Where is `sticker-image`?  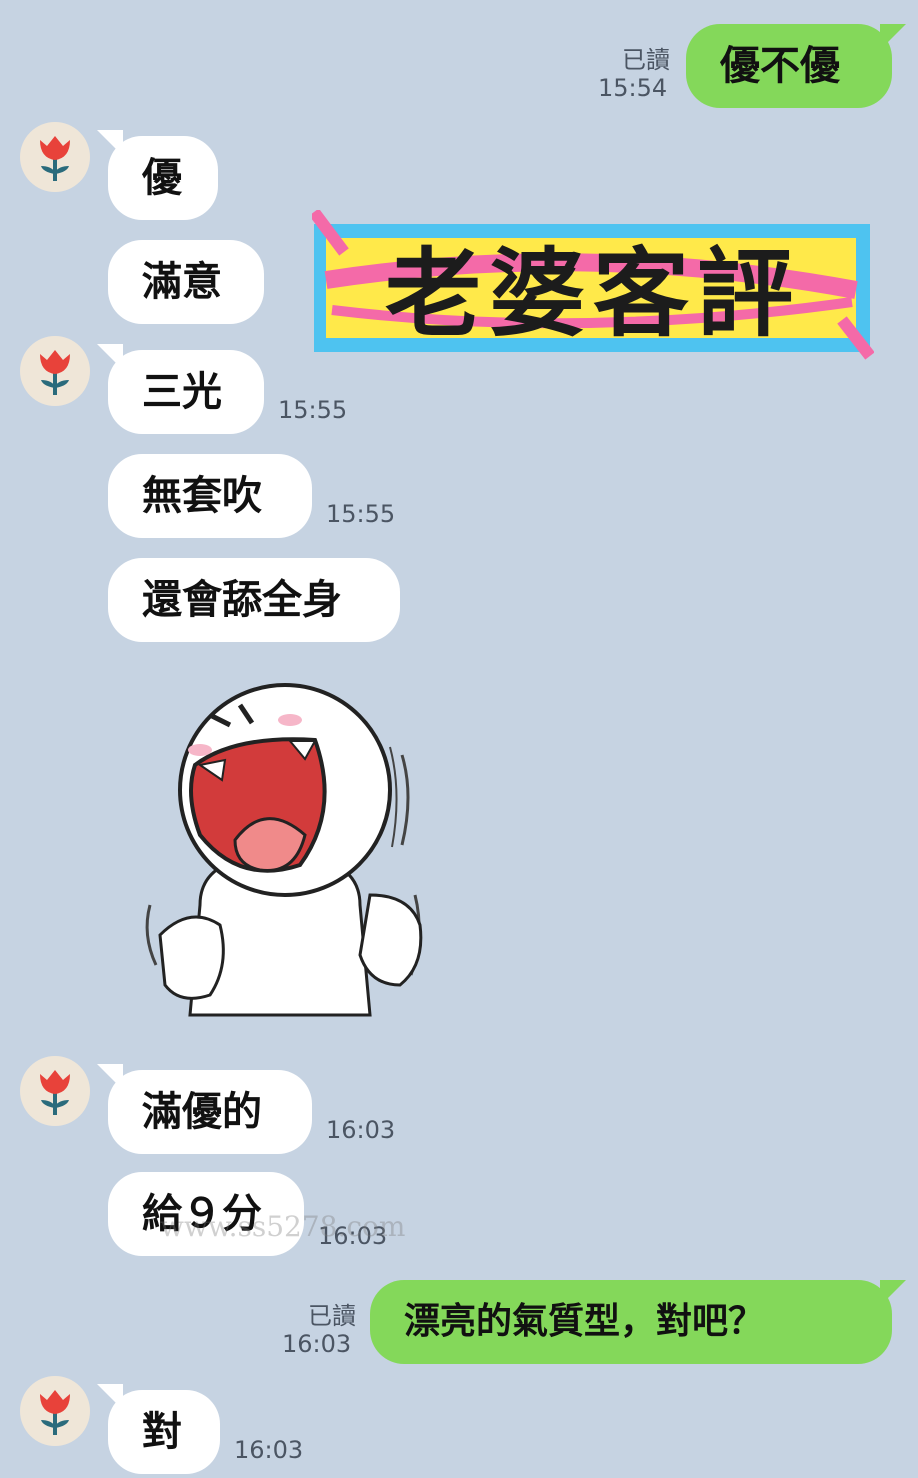
sticker-image is located at coordinates (284, 850).